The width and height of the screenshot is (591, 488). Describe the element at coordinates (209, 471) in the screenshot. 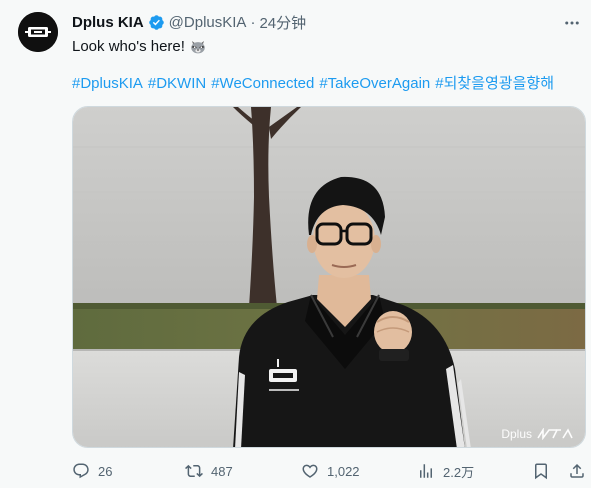

I see `repost-button: 487` at that location.